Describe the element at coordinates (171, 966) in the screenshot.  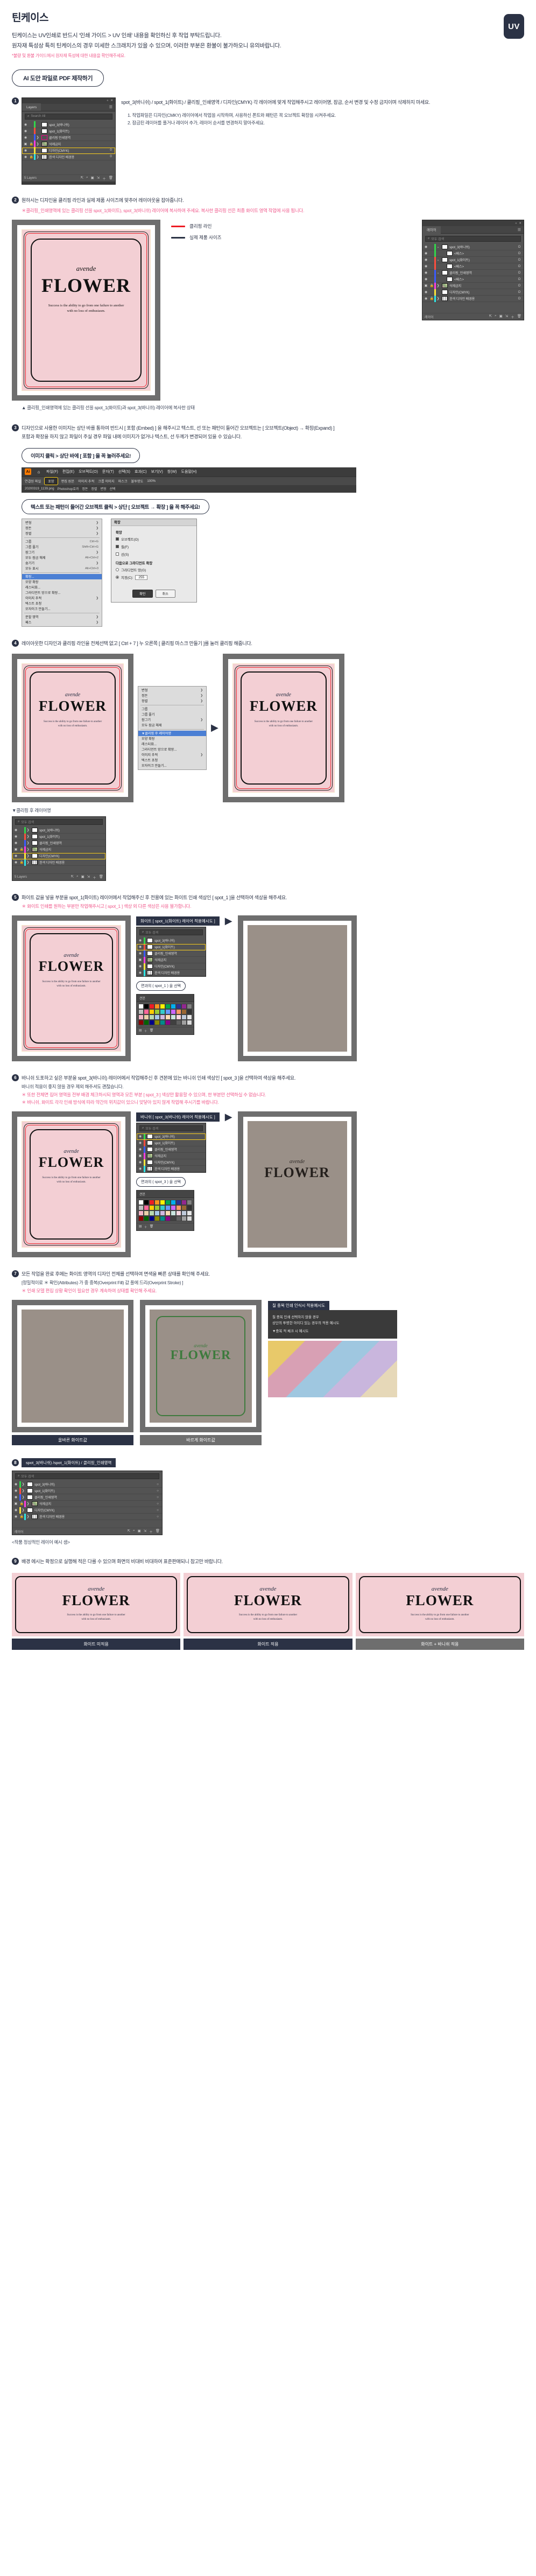
I see `table-row: ◉ 디자인(CMYK)` at that location.